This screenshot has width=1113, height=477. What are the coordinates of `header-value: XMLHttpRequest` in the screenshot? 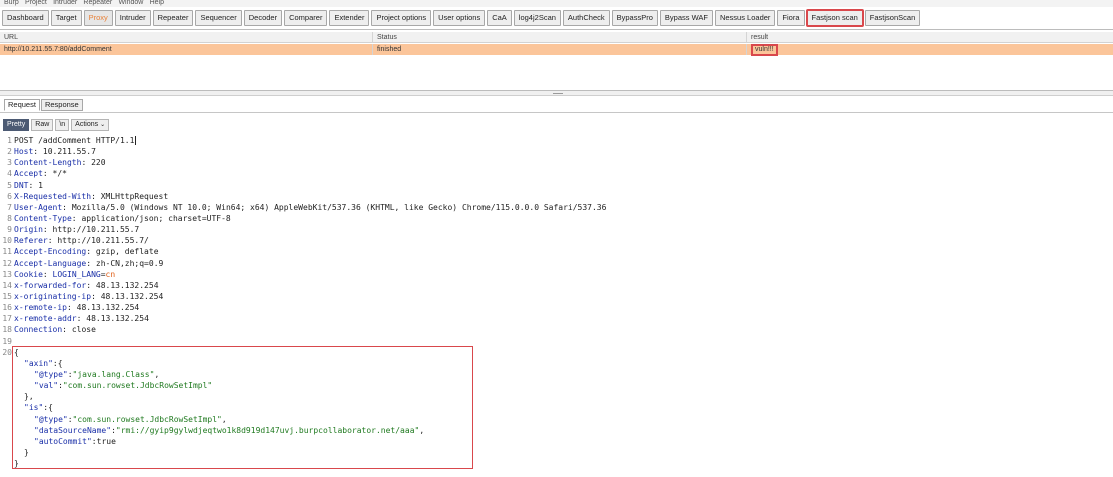 It's located at (134, 196).